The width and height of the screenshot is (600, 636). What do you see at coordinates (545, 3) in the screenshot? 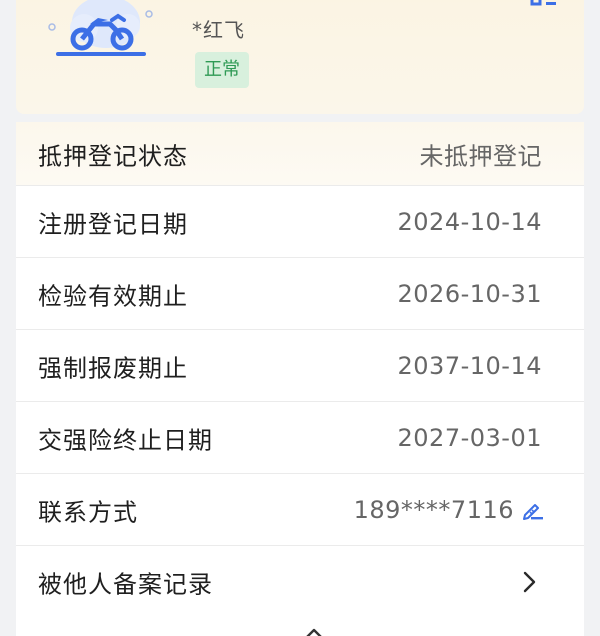
I see `qr-code-icon` at bounding box center [545, 3].